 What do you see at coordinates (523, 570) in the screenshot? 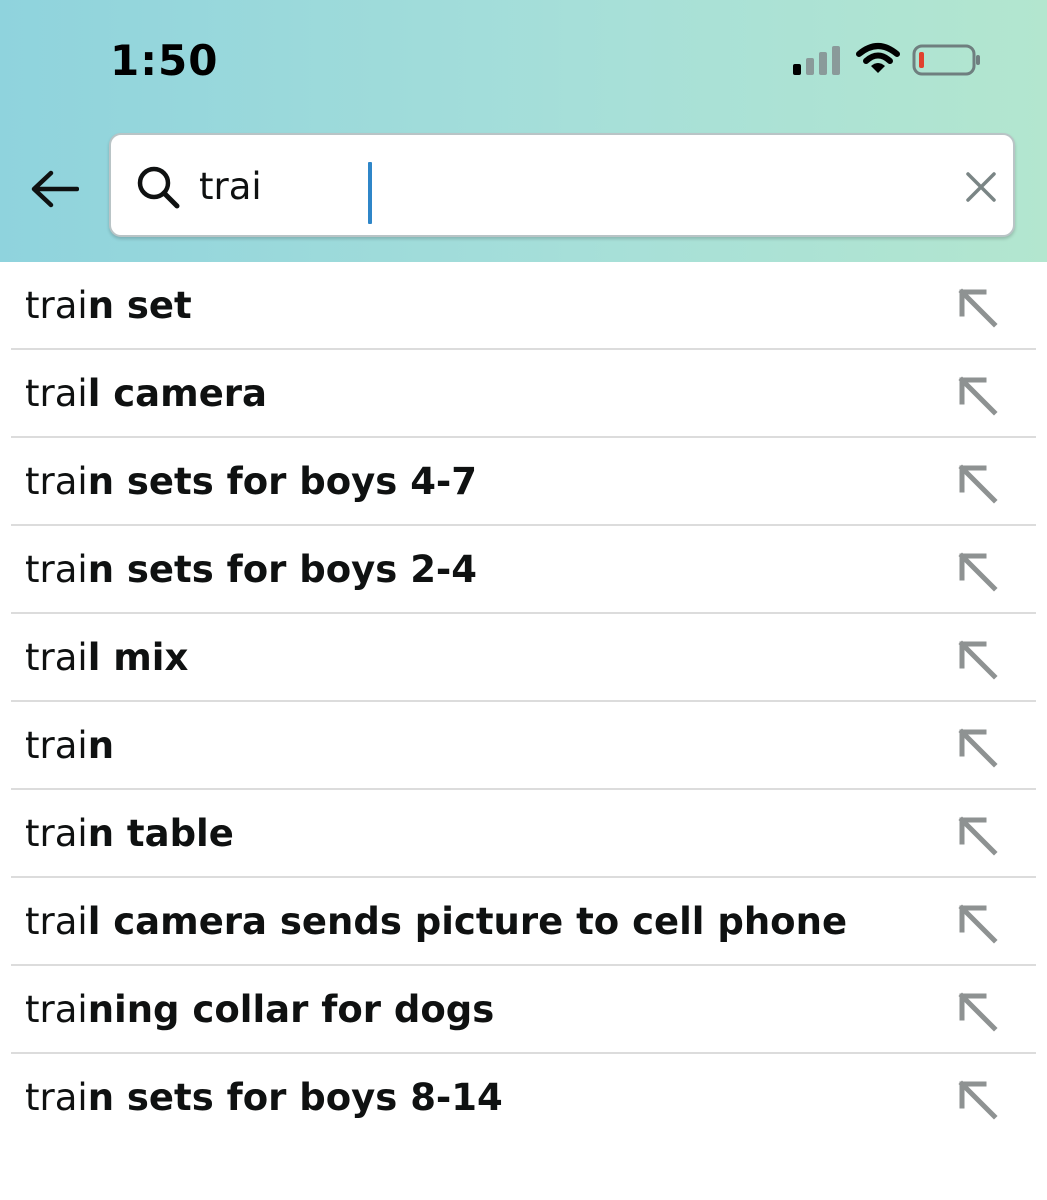
I see `suggestion-item: train sets for boys 2-4` at bounding box center [523, 570].